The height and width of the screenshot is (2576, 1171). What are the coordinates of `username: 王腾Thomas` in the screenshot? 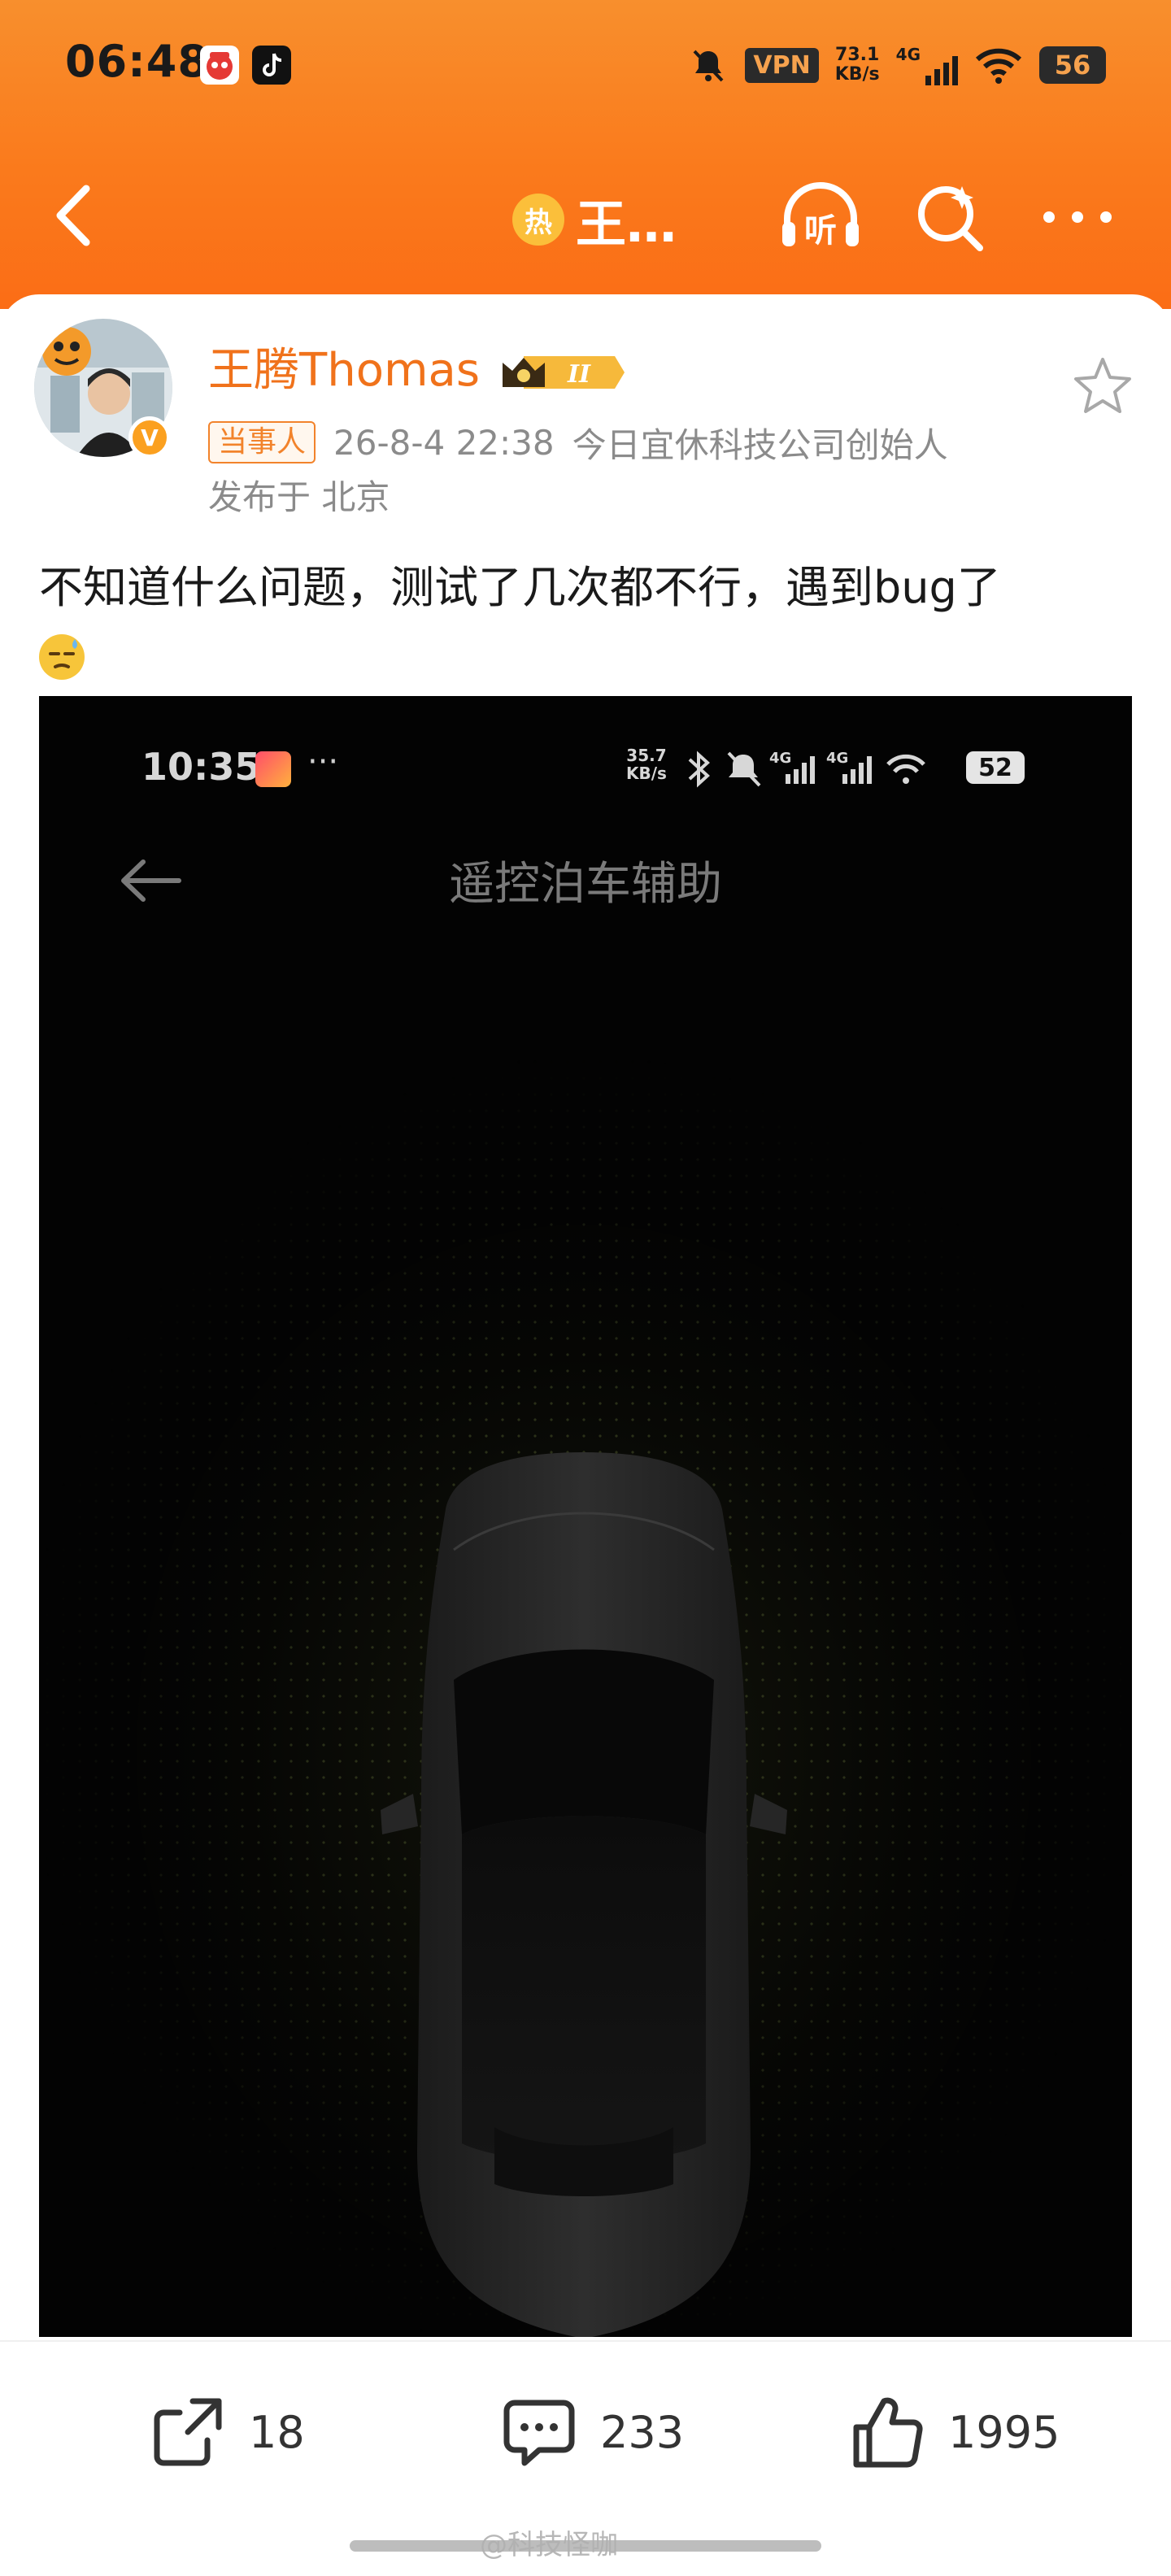 It's located at (344, 371).